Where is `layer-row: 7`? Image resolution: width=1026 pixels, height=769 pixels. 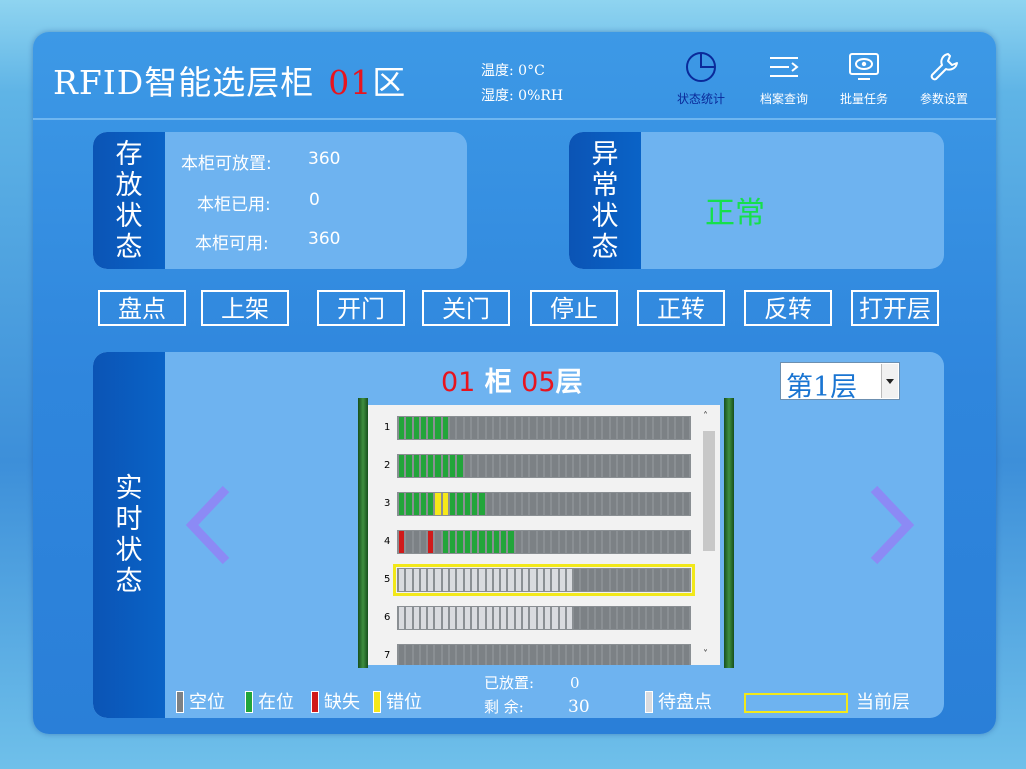
layer-row: 7 is located at coordinates (533, 653).